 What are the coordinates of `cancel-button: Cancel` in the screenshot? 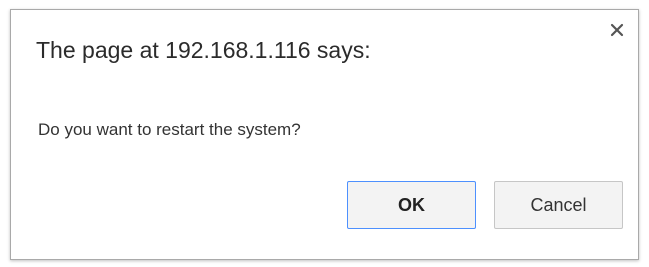 It's located at (558, 205).